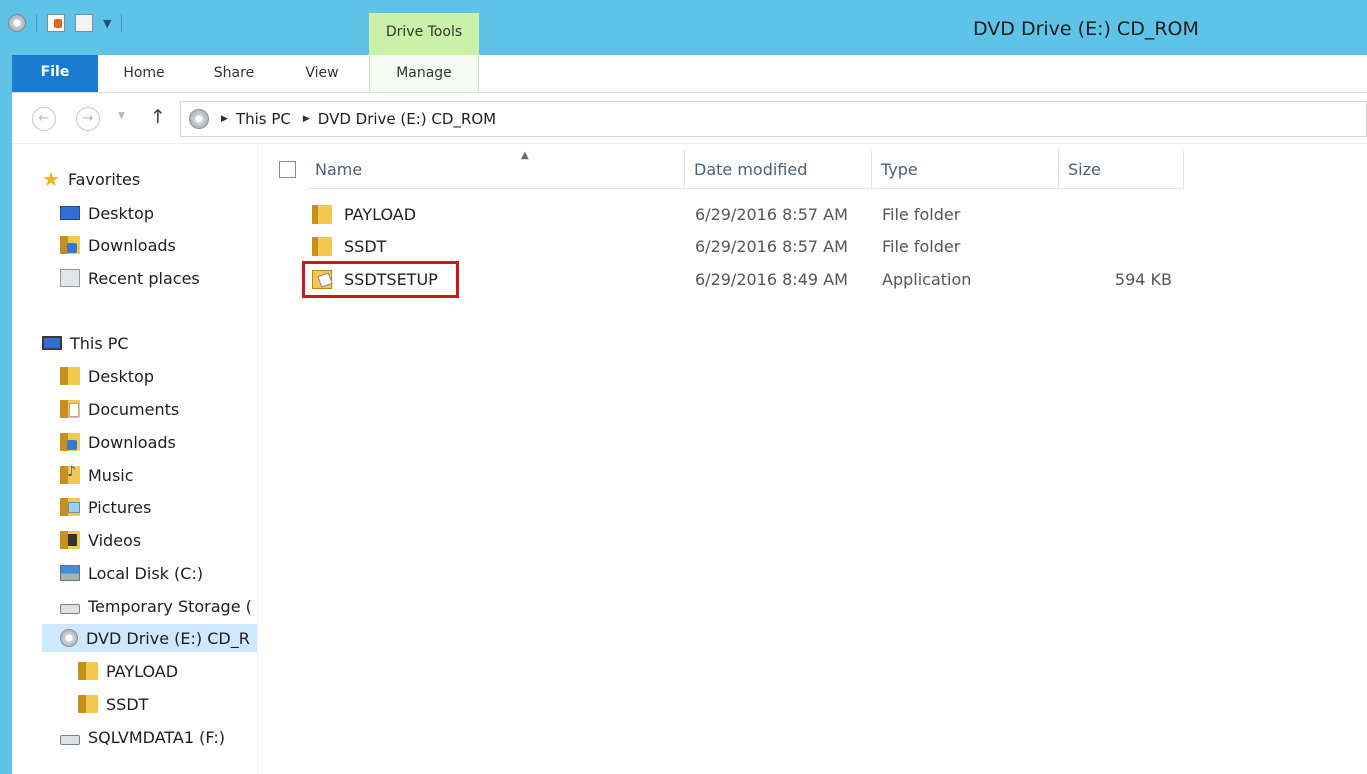  Describe the element at coordinates (424, 34) in the screenshot. I see `drive-tools-header: Drive Tools` at that location.